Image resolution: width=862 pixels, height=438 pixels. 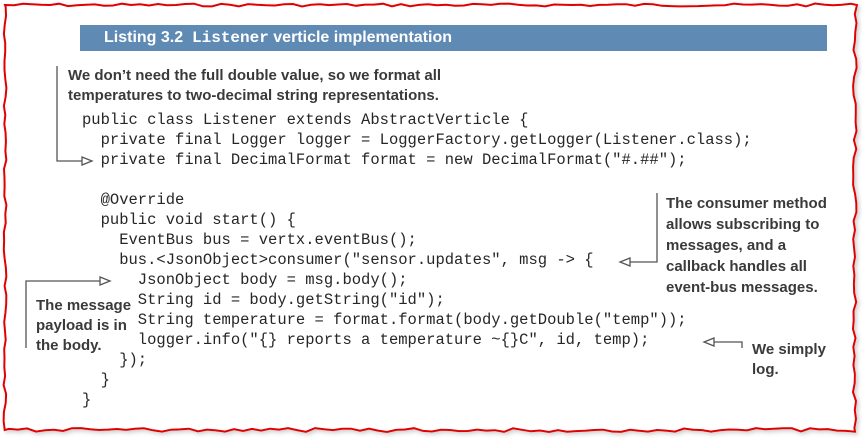 What do you see at coordinates (708, 342) in the screenshot?
I see `log-arrow-head` at bounding box center [708, 342].